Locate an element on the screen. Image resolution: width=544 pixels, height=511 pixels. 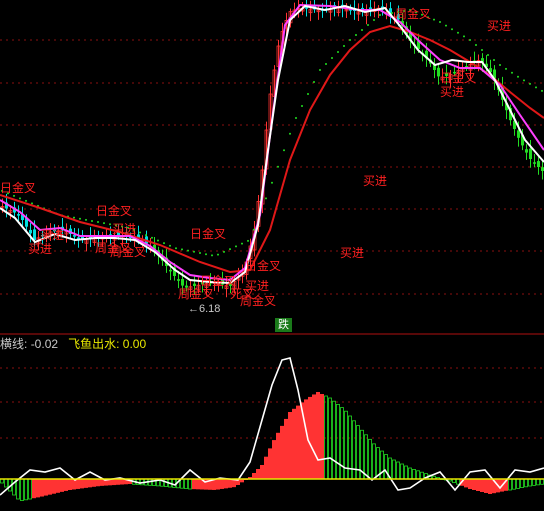
indicator-legend: 横线: -0.02 飞鱼出水: 0.00 is located at coordinates (73, 344).